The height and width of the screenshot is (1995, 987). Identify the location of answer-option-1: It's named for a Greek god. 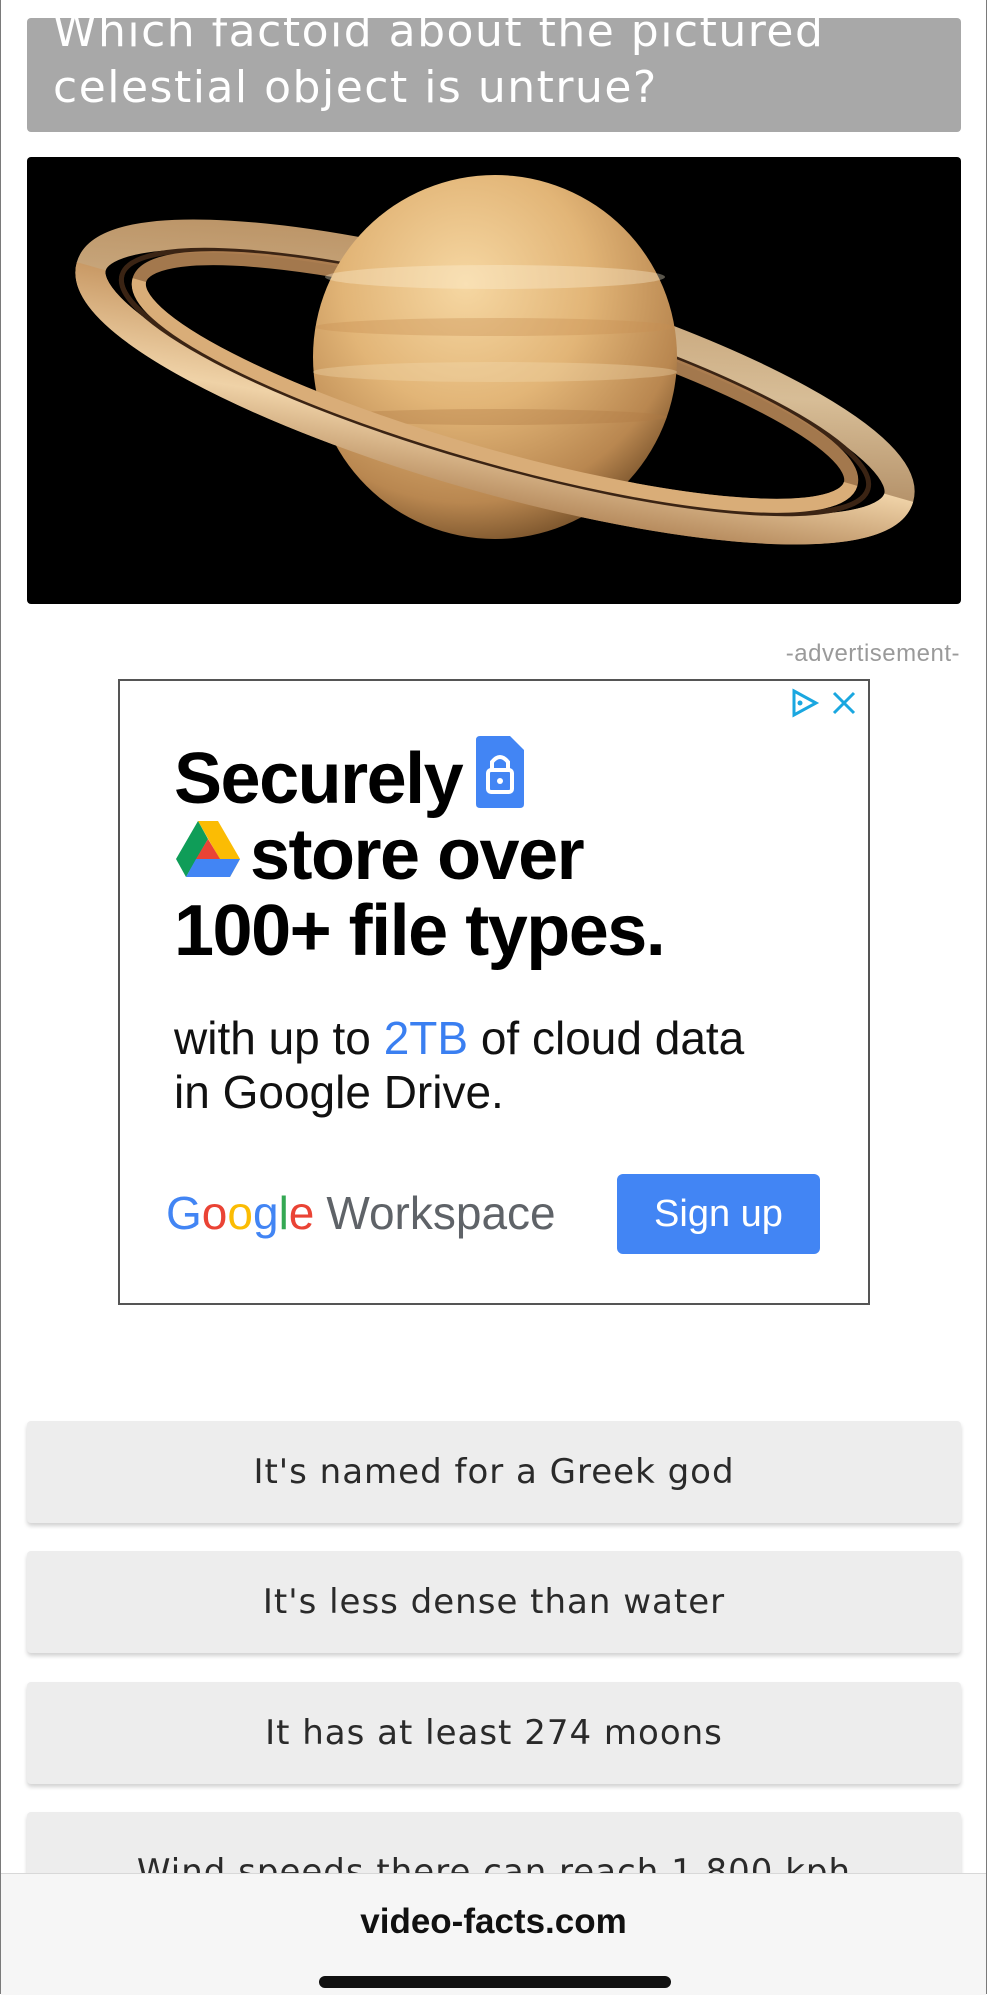
(494, 1472).